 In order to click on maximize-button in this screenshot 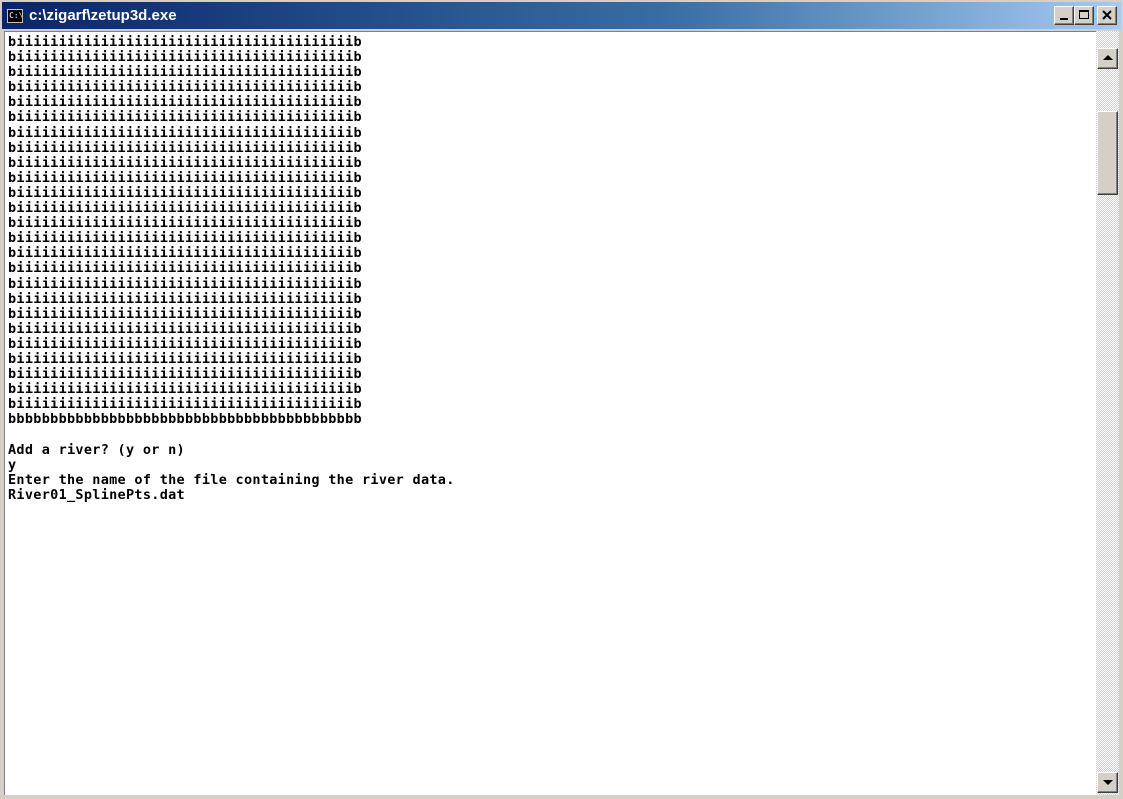, I will do `click(1084, 15)`.